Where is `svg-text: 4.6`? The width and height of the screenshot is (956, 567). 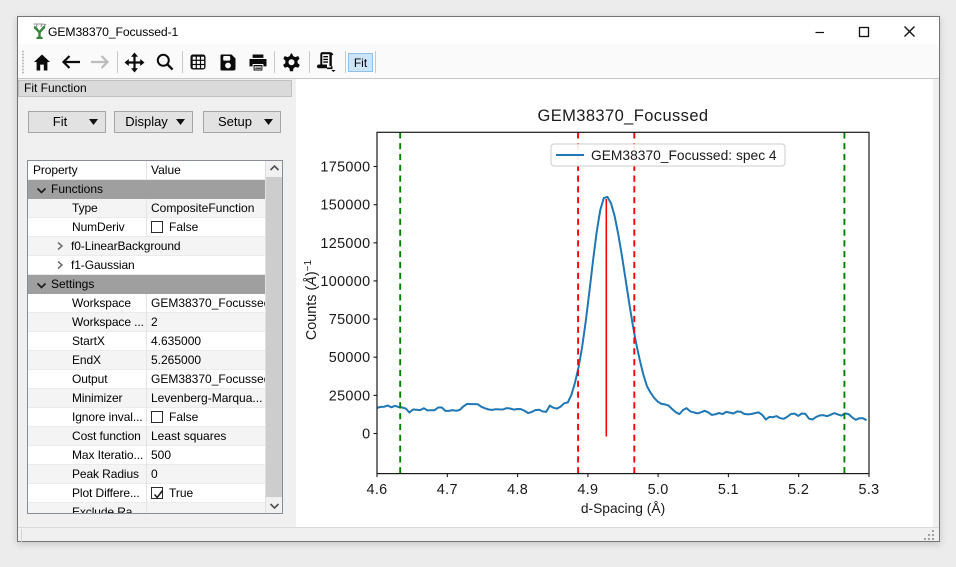
svg-text: 4.6 is located at coordinates (376, 490).